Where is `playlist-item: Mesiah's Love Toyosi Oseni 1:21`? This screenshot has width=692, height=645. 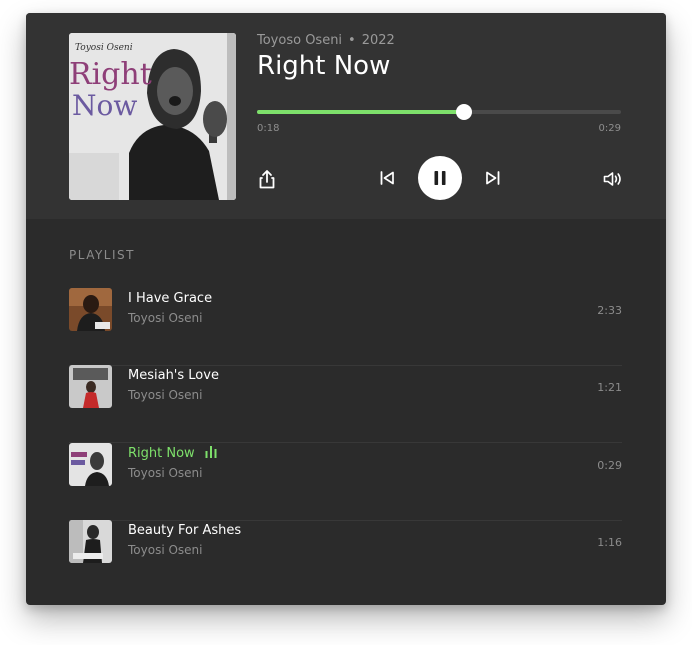
playlist-item: Mesiah's Love Toyosi Oseni 1:21 is located at coordinates (345, 404).